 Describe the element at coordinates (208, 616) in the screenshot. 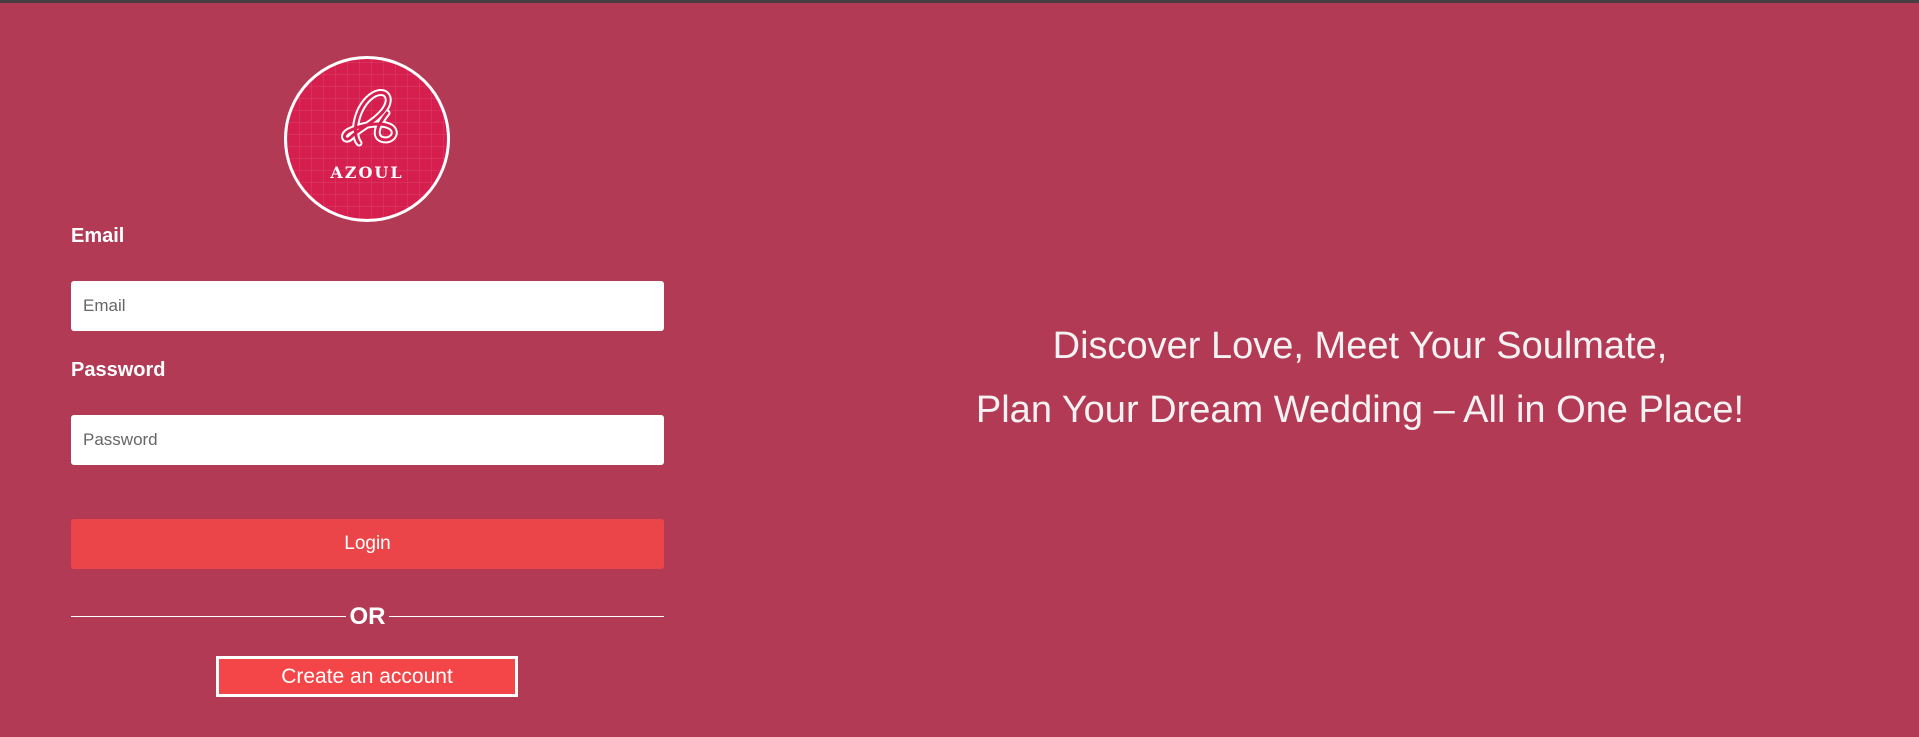

I see `divider-line-left` at that location.